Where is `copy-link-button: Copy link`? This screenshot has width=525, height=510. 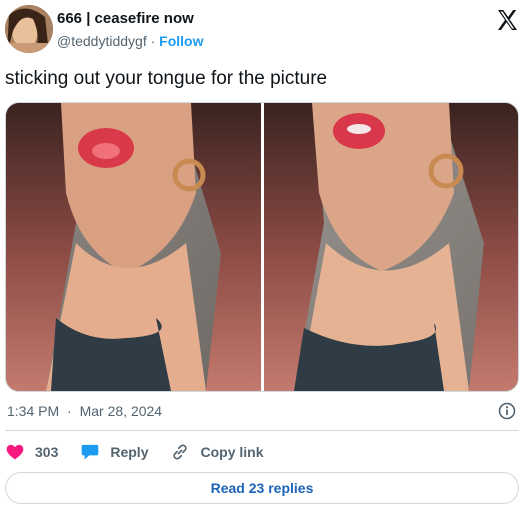 copy-link-button: Copy link is located at coordinates (217, 452).